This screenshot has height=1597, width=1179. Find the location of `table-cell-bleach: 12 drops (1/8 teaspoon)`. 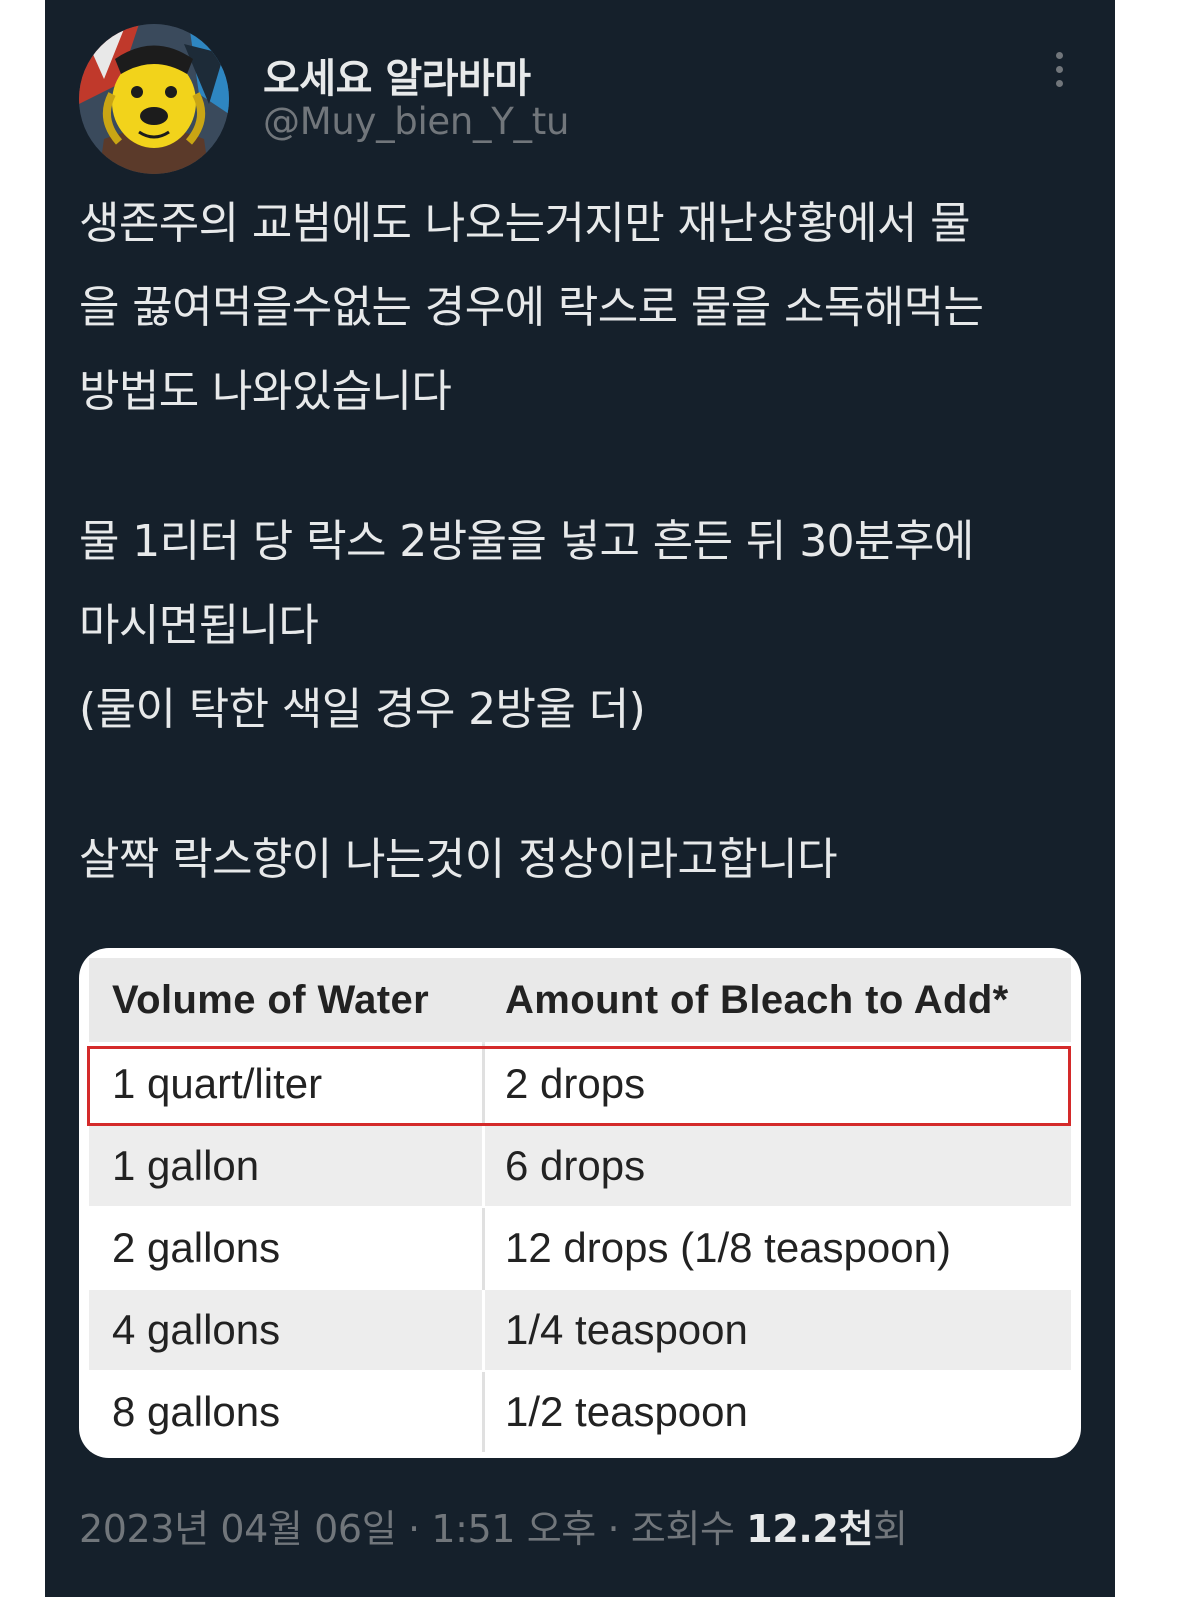

table-cell-bleach: 12 drops (1/8 teaspoon) is located at coordinates (776, 1247).